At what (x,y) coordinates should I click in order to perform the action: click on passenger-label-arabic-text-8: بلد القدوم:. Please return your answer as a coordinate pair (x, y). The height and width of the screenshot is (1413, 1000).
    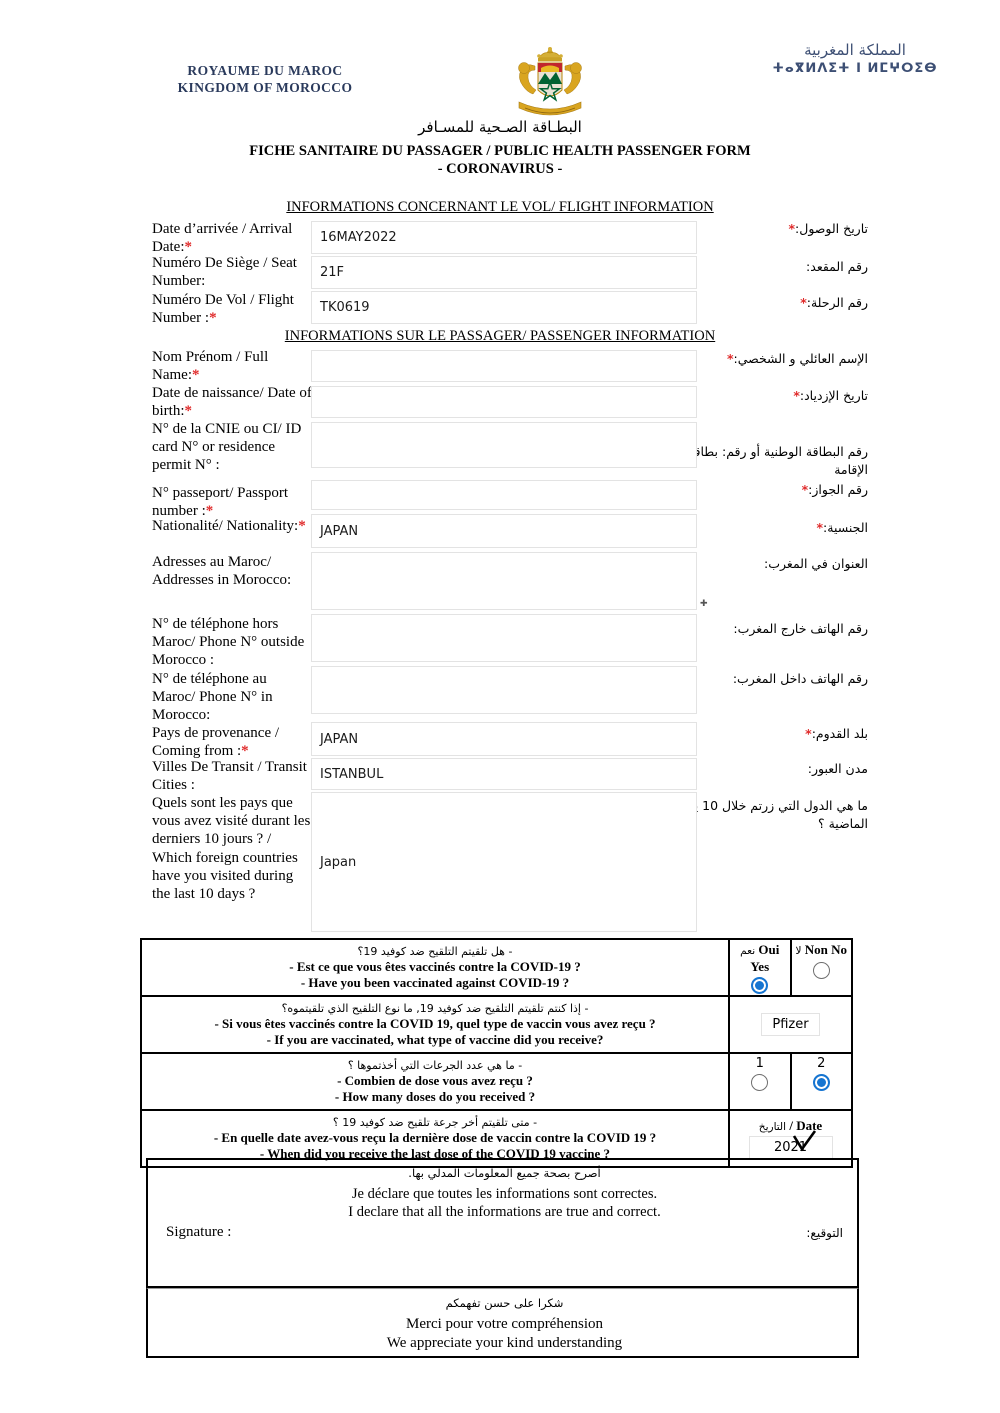
    Looking at the image, I should click on (839, 733).